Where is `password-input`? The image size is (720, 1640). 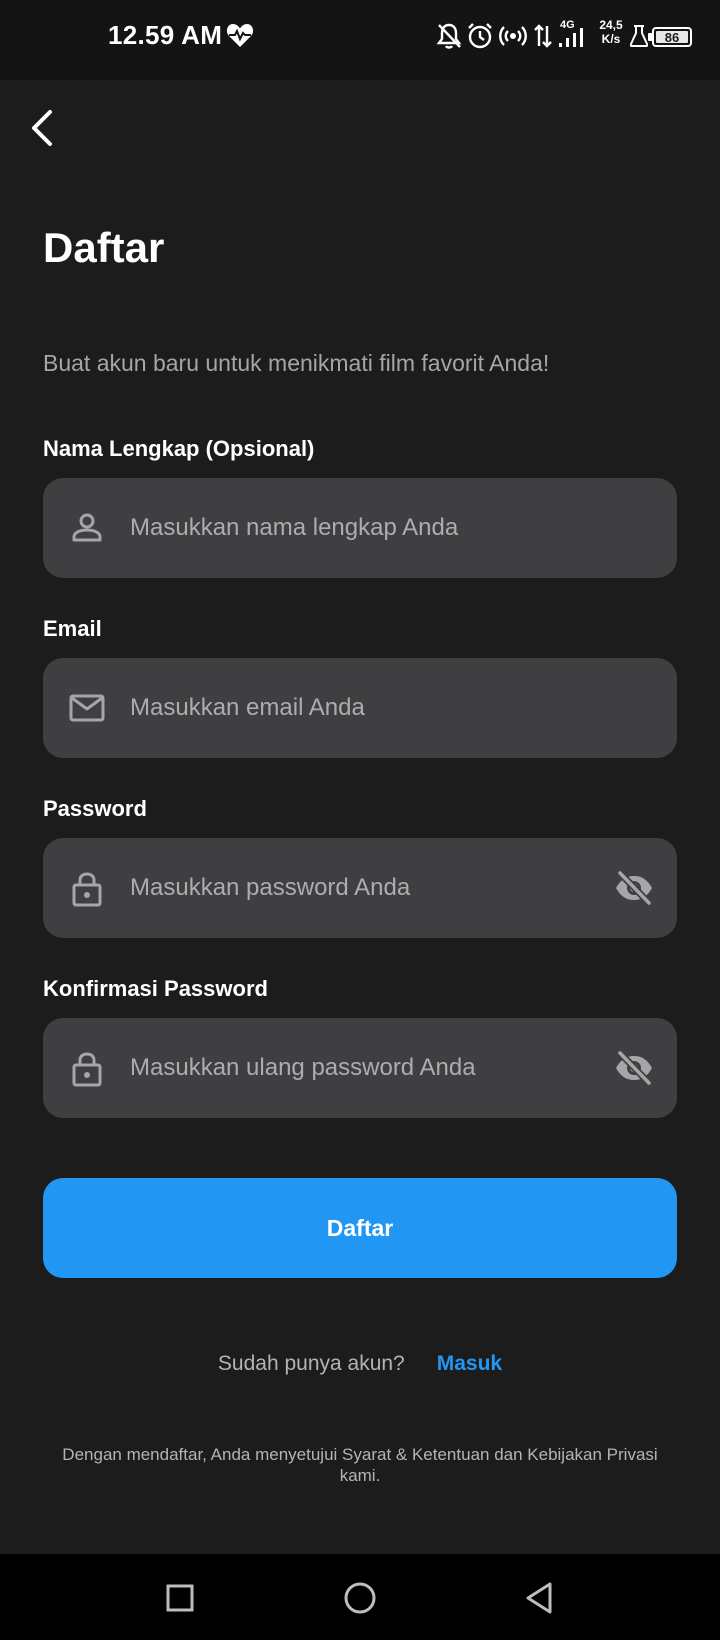
password-input is located at coordinates (360, 888).